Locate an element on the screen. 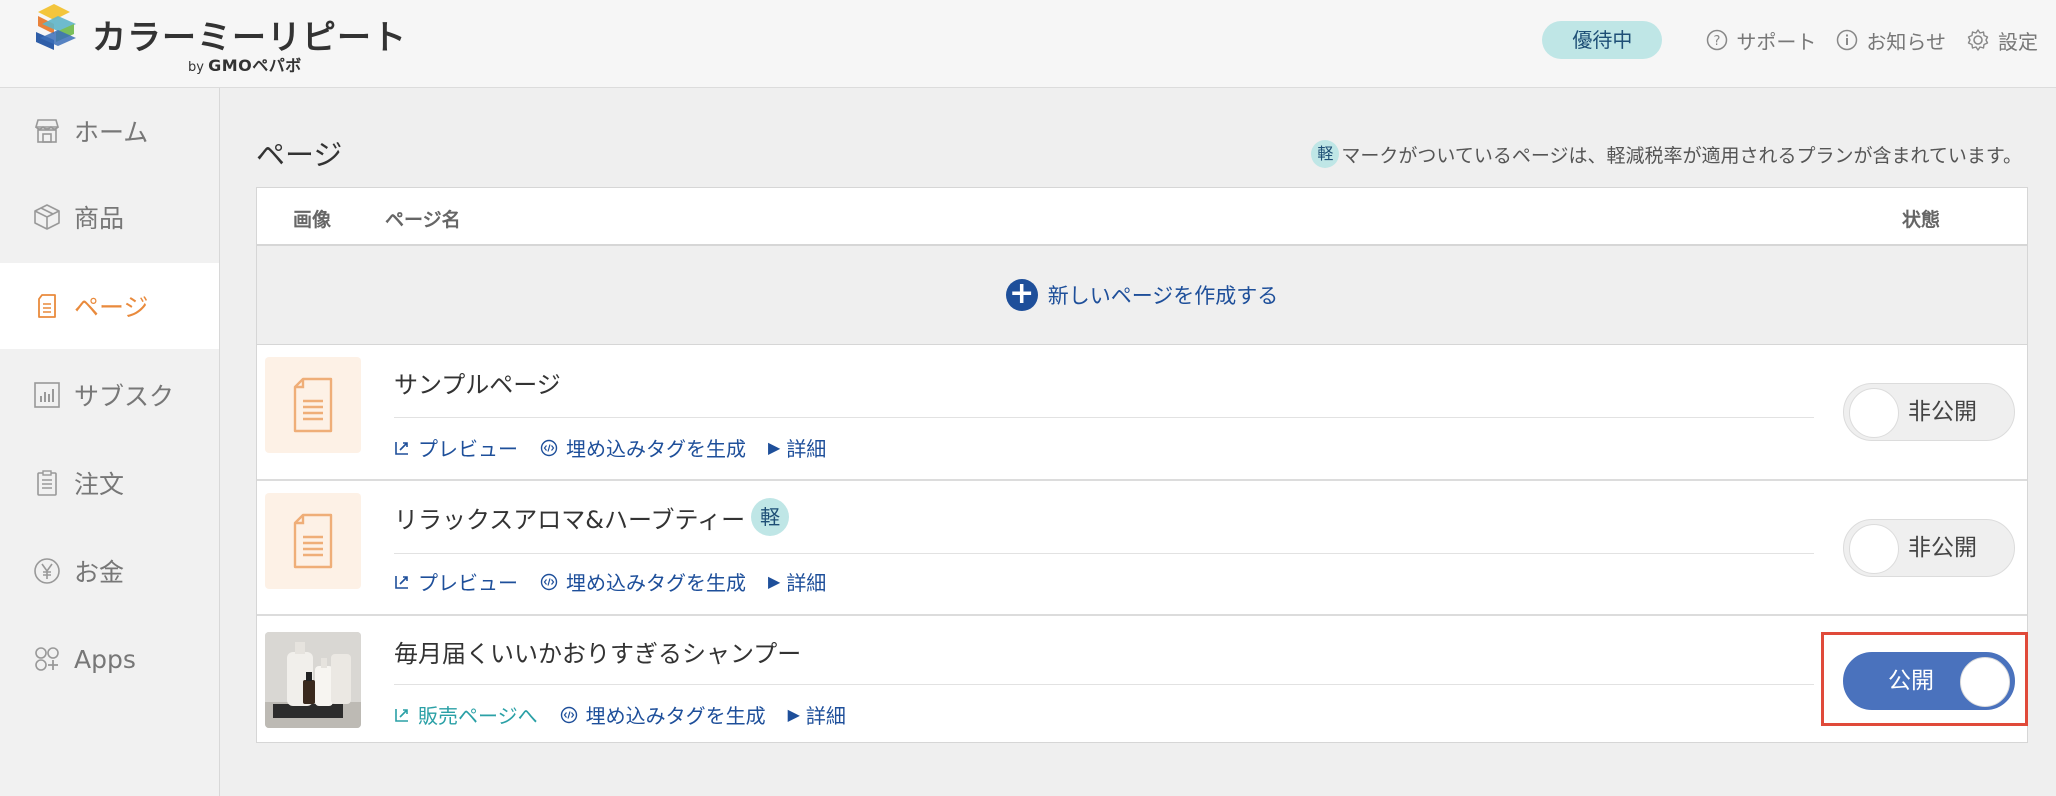 This screenshot has height=796, width=2056. info-circle-icon is located at coordinates (1847, 40).